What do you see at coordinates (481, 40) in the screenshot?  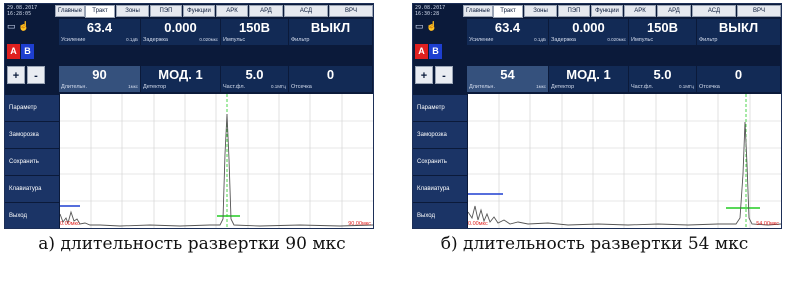 I see `gain-label: Усиление` at bounding box center [481, 40].